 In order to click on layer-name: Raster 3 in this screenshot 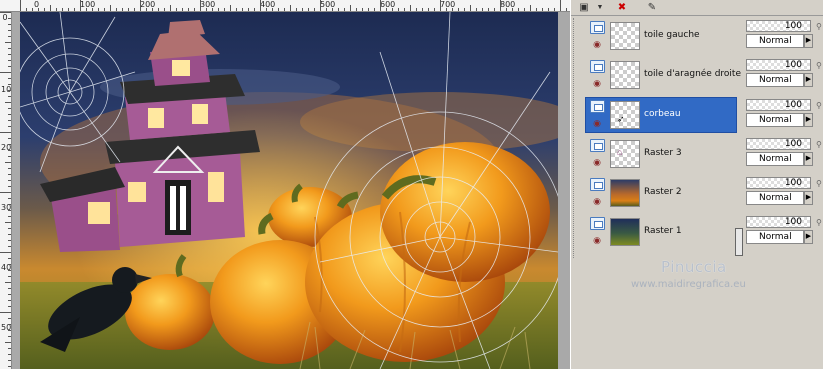, I will do `click(663, 153)`.